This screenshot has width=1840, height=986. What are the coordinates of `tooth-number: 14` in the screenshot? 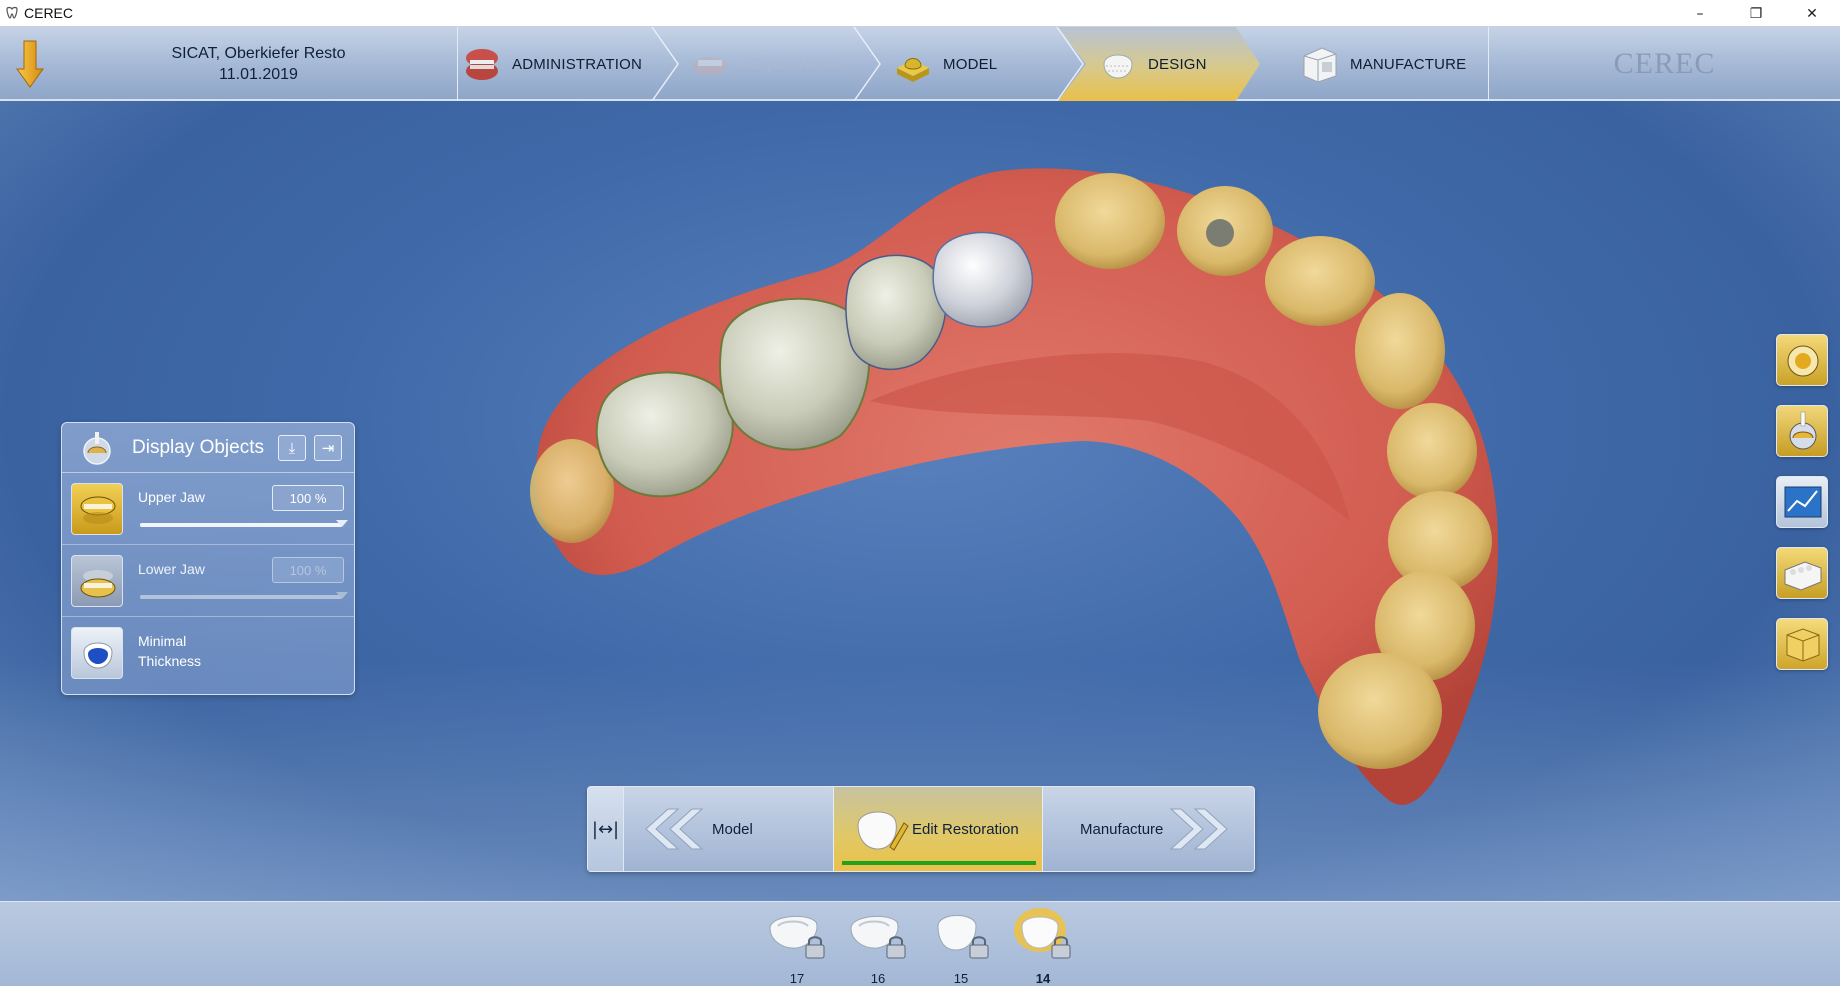 It's located at (1043, 978).